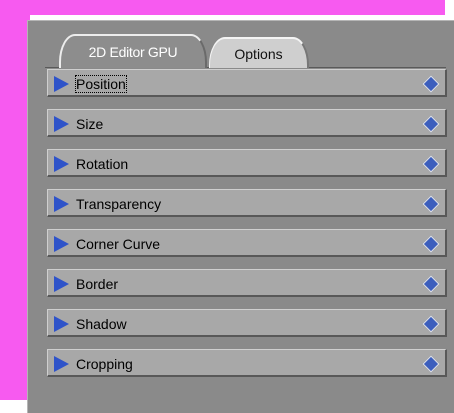 The image size is (454, 413). I want to click on tab-2d-editor-gpu: 2D Editor GPU, so click(133, 51).